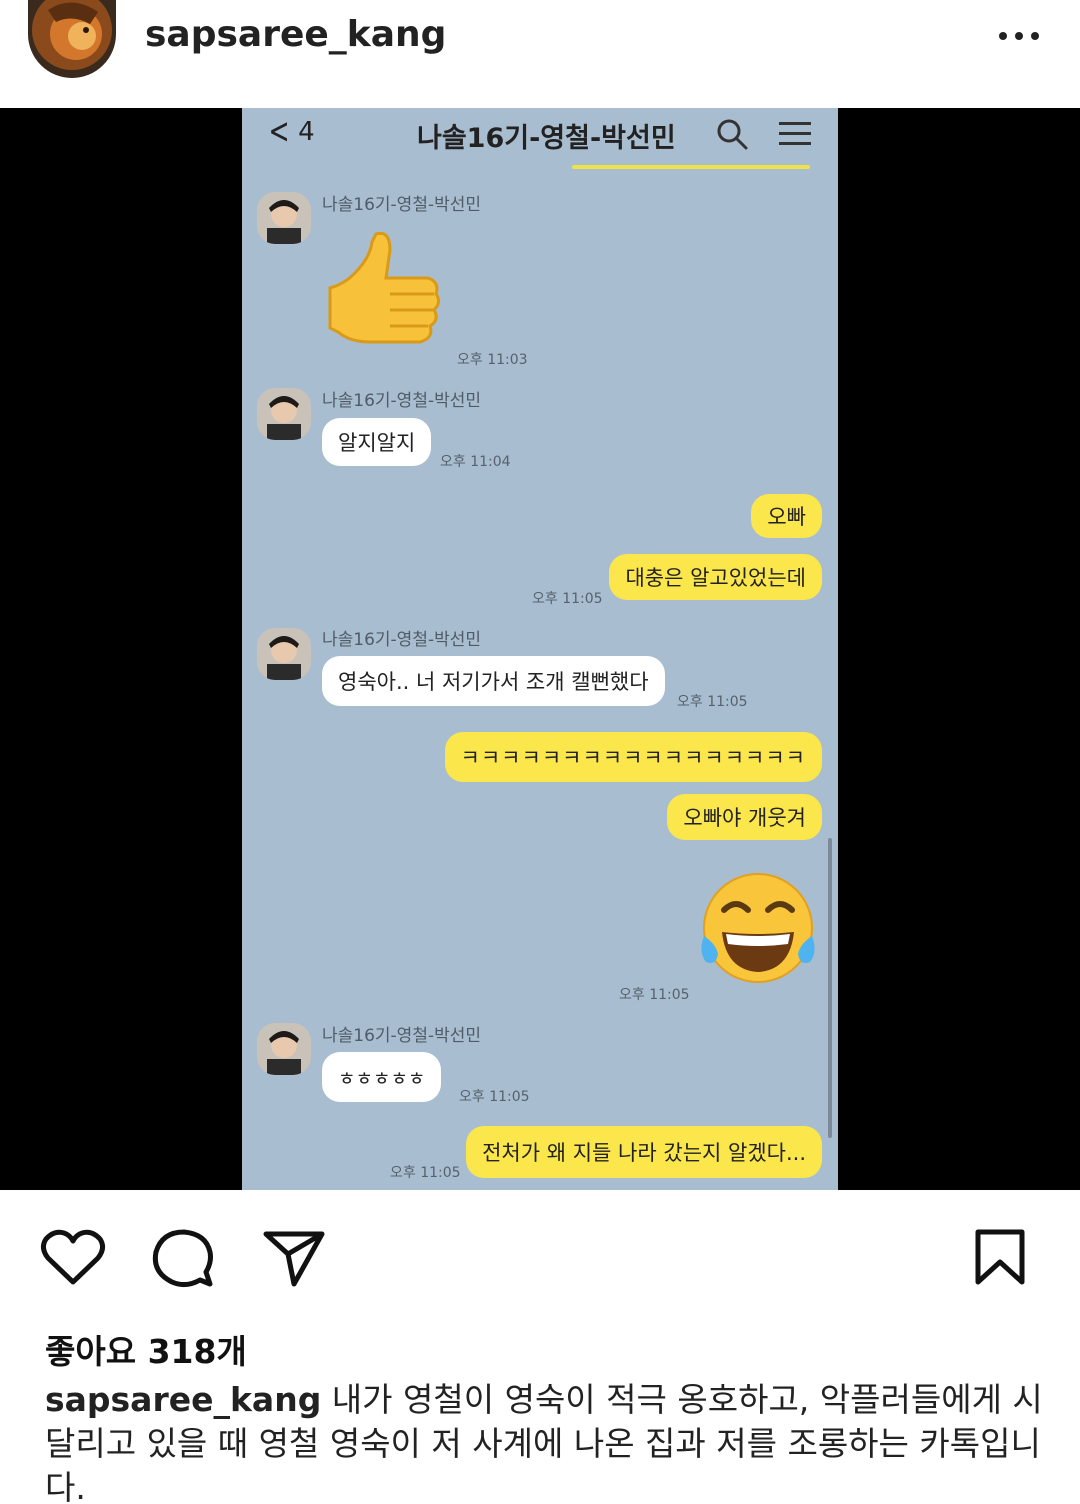  I want to click on chevron-left-icon: <, so click(279, 131).